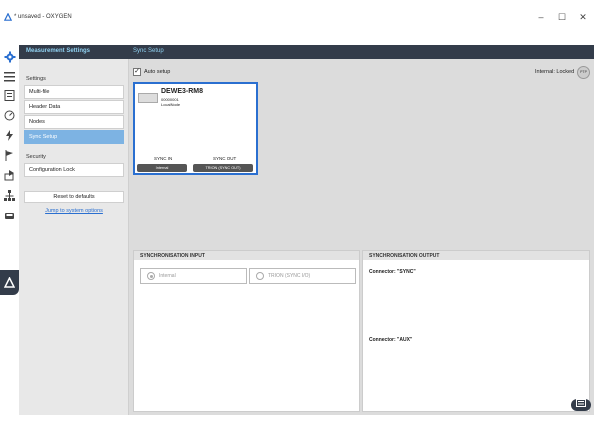 The image size is (594, 445). I want to click on nav-item-header-data: Header Data, so click(74, 107).